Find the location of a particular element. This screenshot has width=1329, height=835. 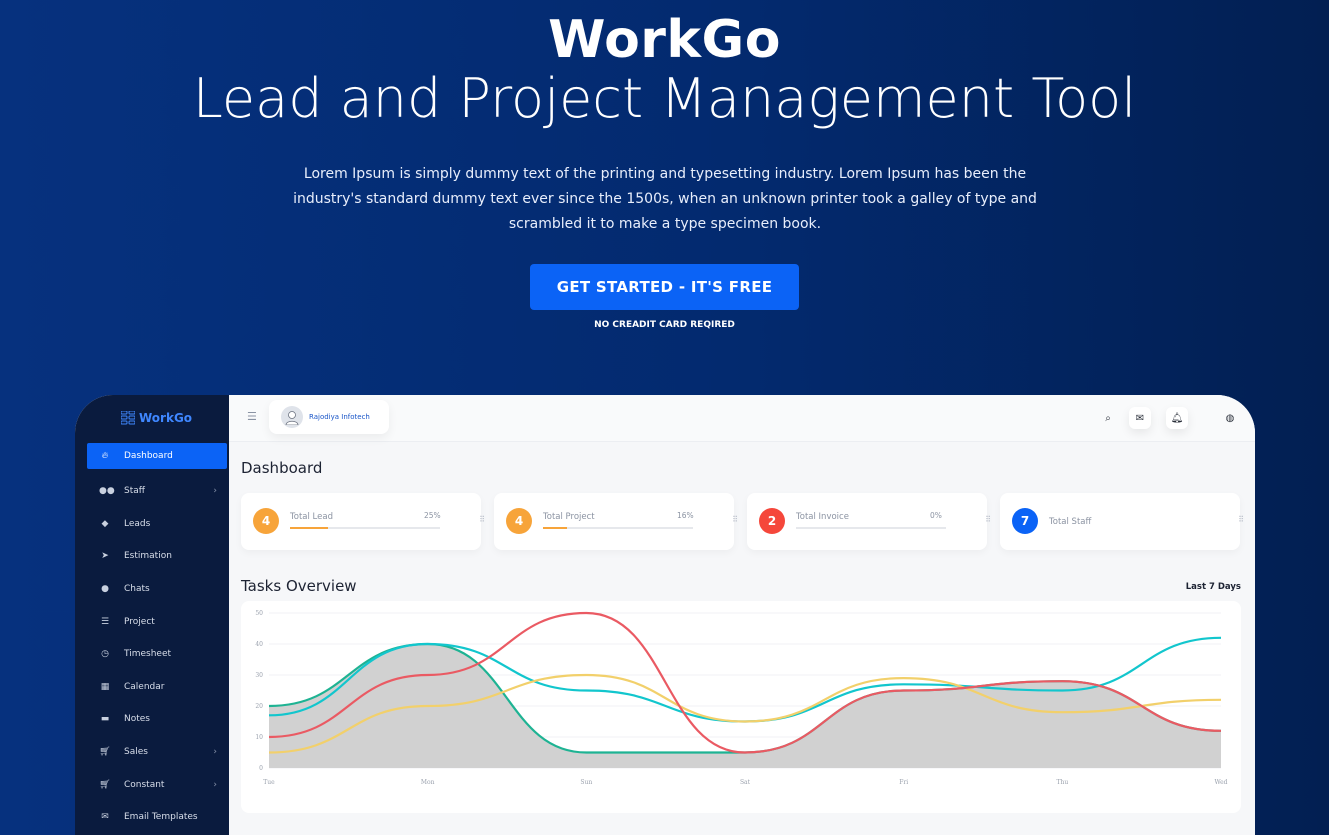

menu-icon: ☰ is located at coordinates (252, 416).